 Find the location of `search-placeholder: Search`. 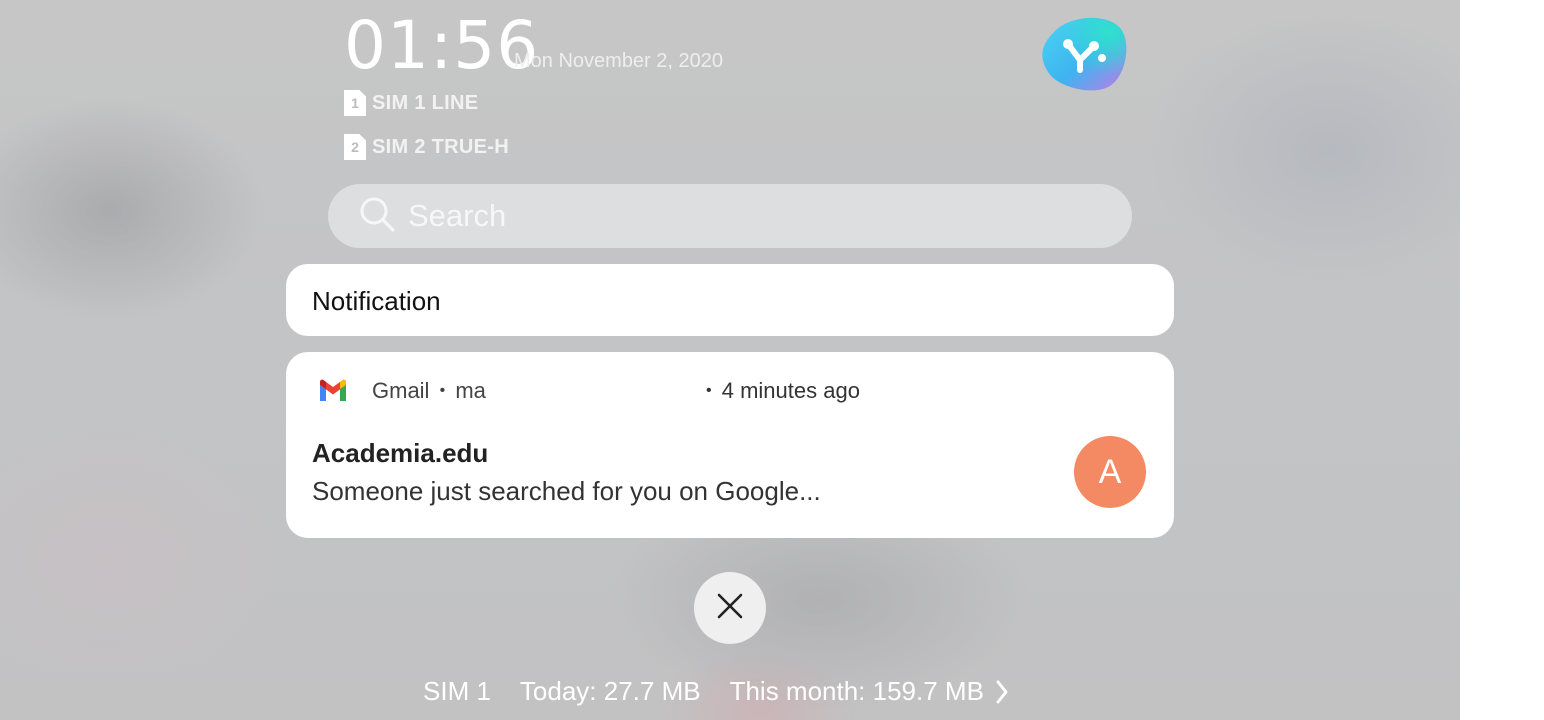

search-placeholder: Search is located at coordinates (457, 215).